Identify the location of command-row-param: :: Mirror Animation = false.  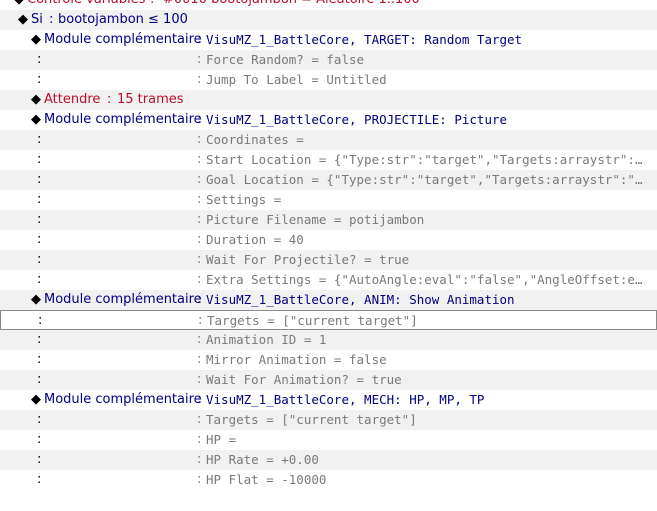
(328, 360).